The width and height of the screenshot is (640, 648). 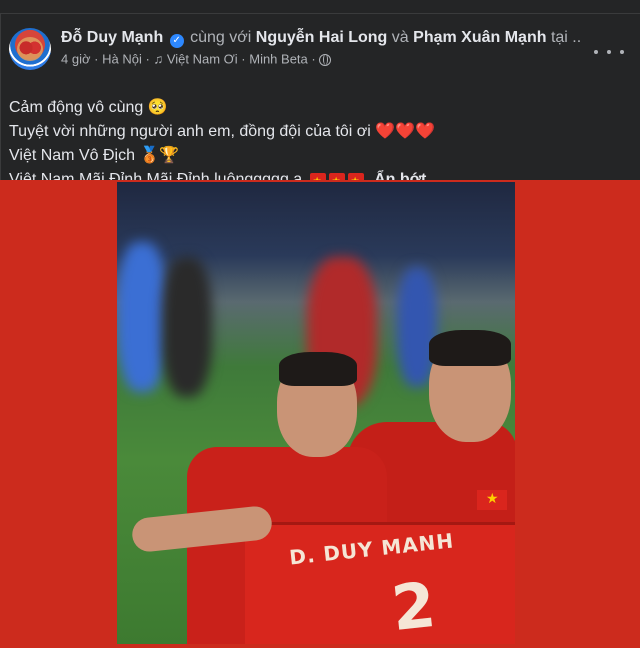 I want to click on post-music: Việt Nam Ơi · Minh Beta, so click(x=237, y=59).